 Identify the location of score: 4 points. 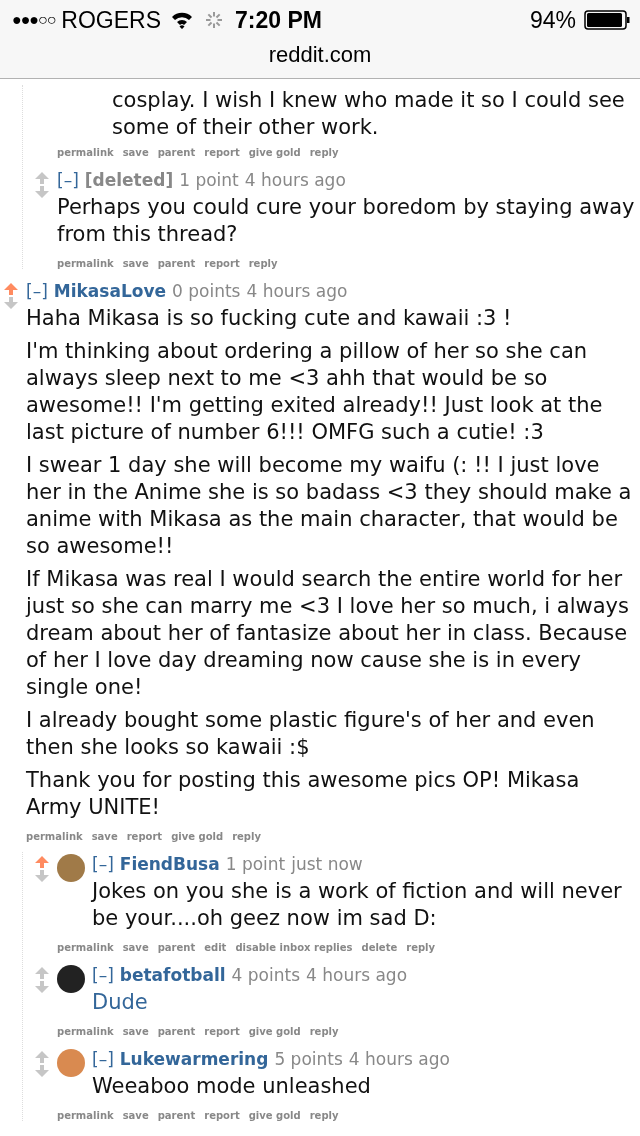
(265, 975).